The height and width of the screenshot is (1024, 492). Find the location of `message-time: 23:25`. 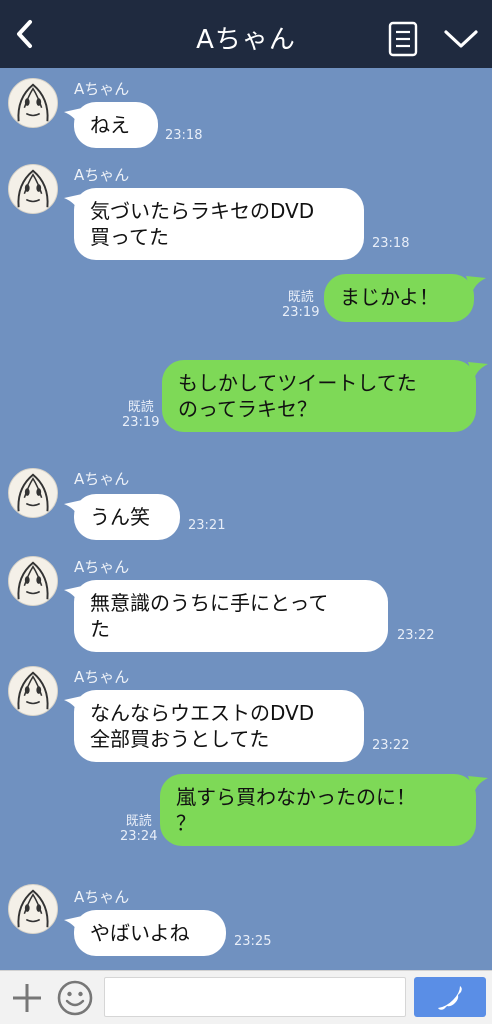

message-time: 23:25 is located at coordinates (253, 941).